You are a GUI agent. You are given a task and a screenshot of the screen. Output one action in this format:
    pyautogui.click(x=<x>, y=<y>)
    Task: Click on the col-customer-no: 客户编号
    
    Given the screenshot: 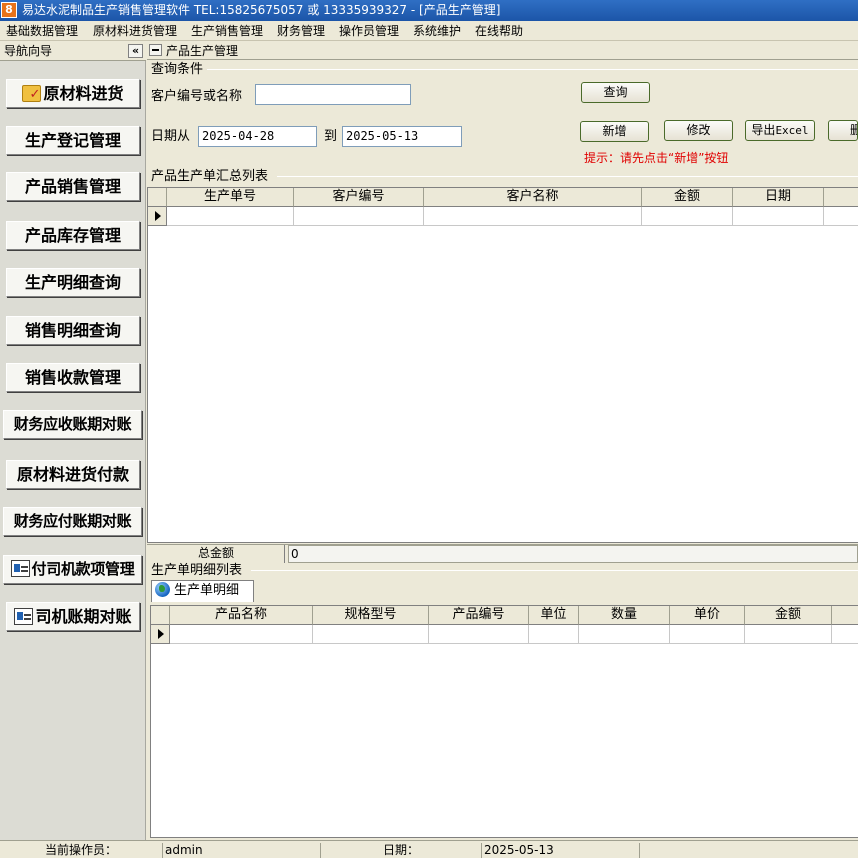 What is the action you would take?
    pyautogui.click(x=359, y=197)
    